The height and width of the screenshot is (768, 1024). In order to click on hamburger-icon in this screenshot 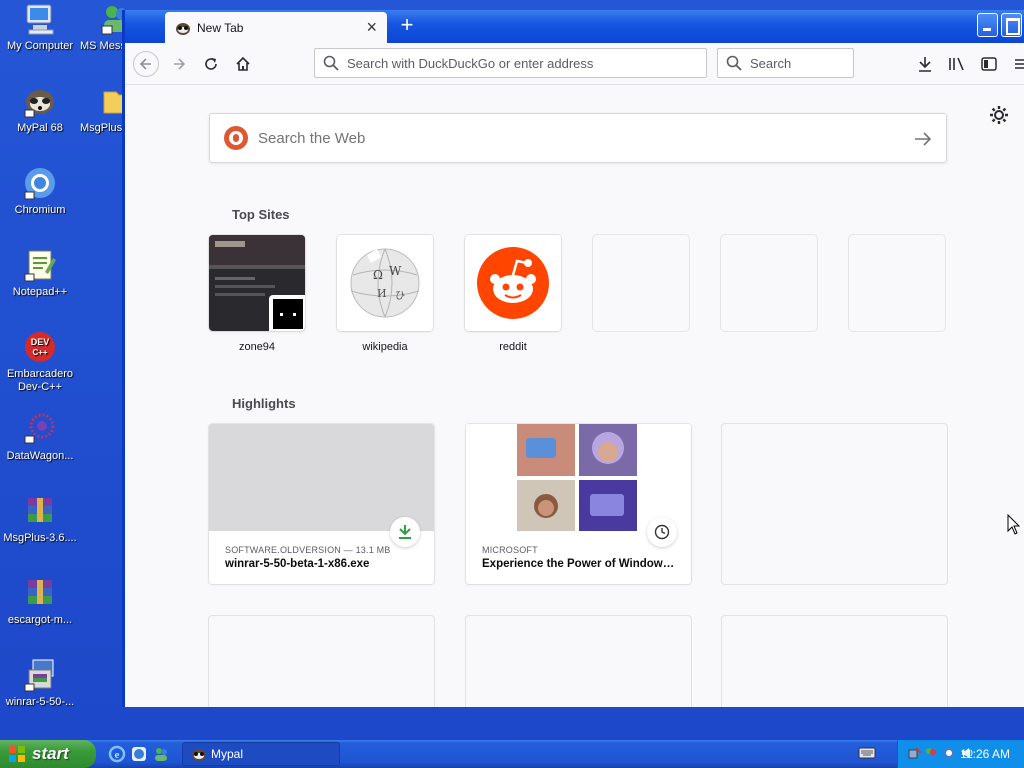, I will do `click(1019, 64)`.